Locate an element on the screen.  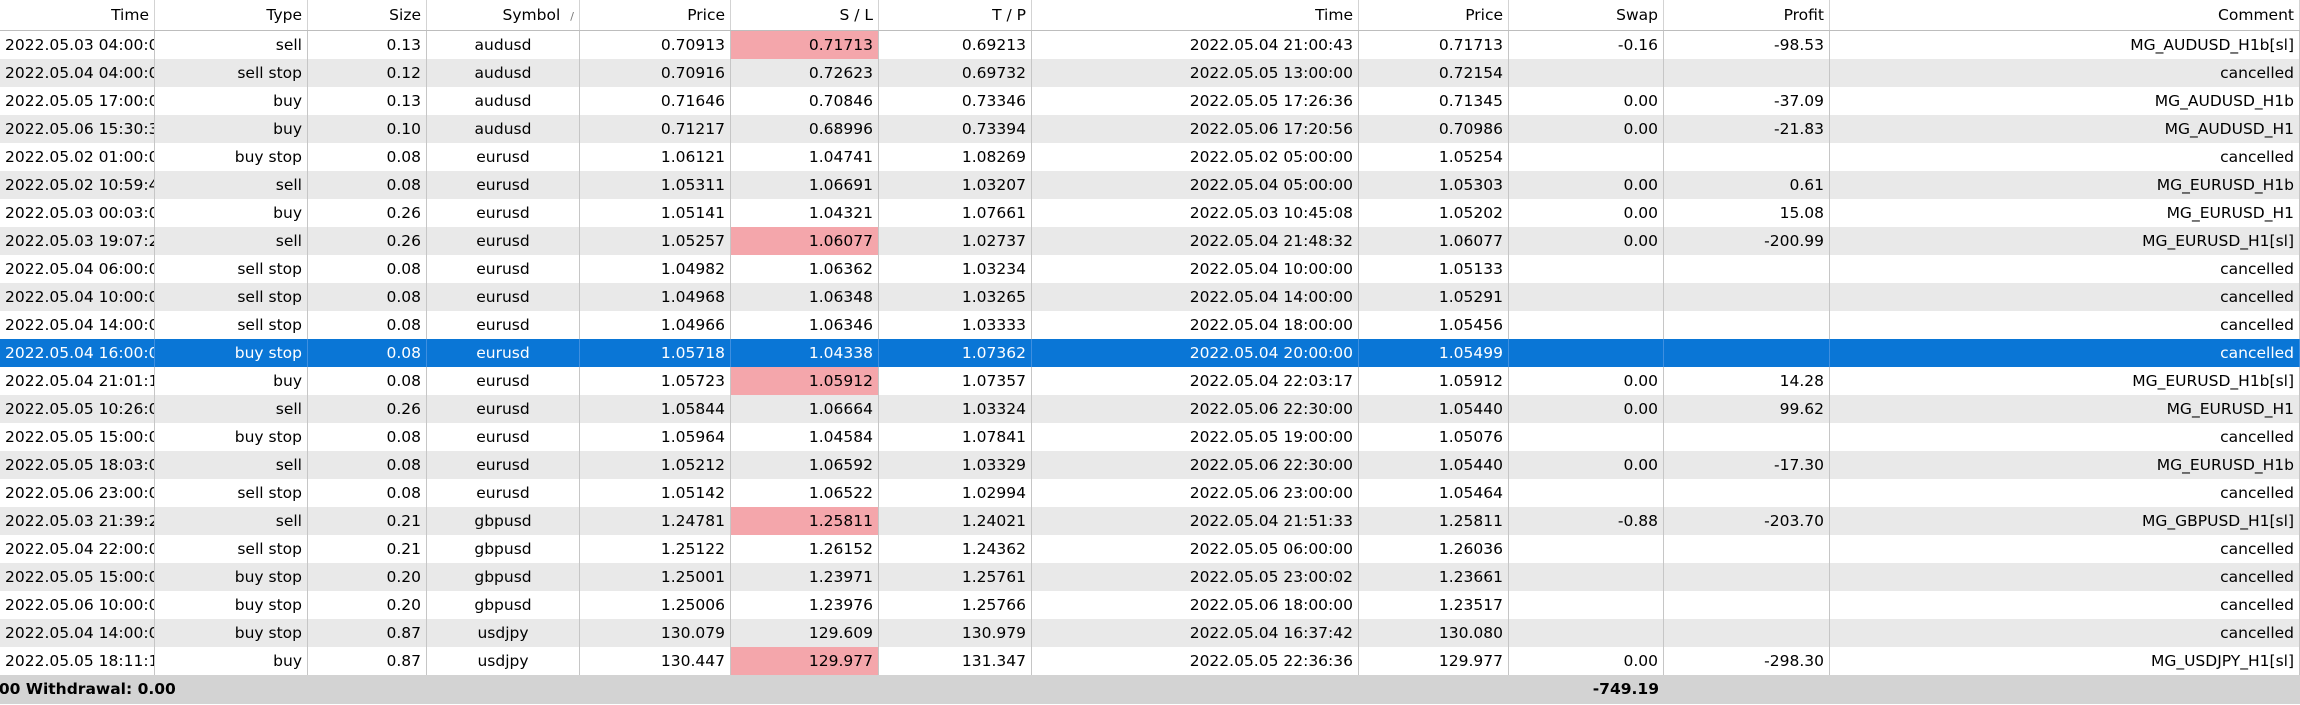
column-header-price: Price is located at coordinates (655, 15).